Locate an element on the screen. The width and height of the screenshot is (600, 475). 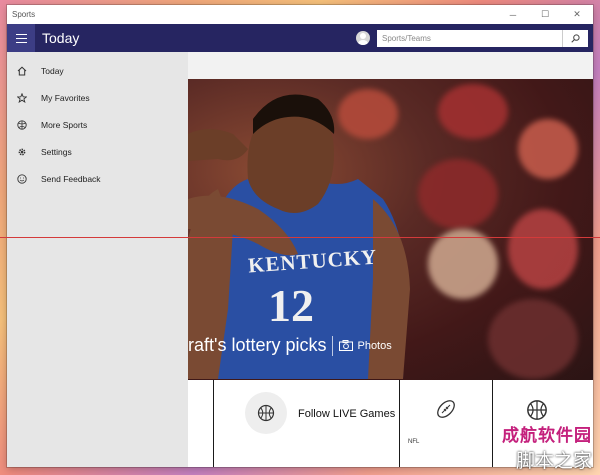
search-input is located at coordinates (469, 38).